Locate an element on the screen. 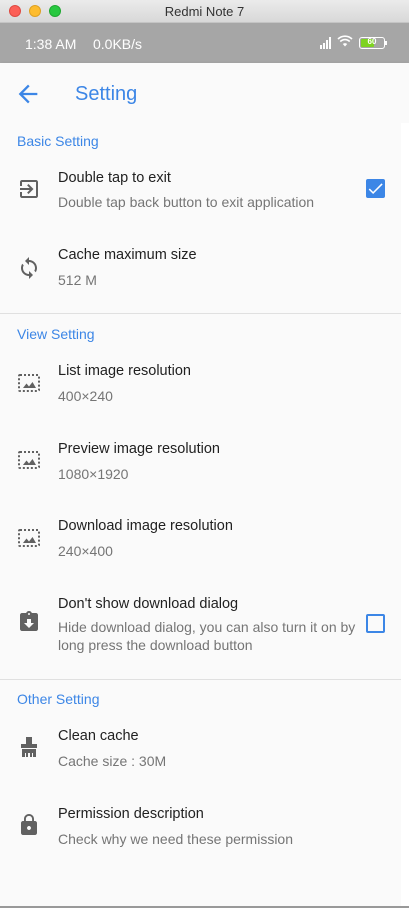 This screenshot has height=908, width=409. setting-title: Preview image resolution is located at coordinates (139, 449).